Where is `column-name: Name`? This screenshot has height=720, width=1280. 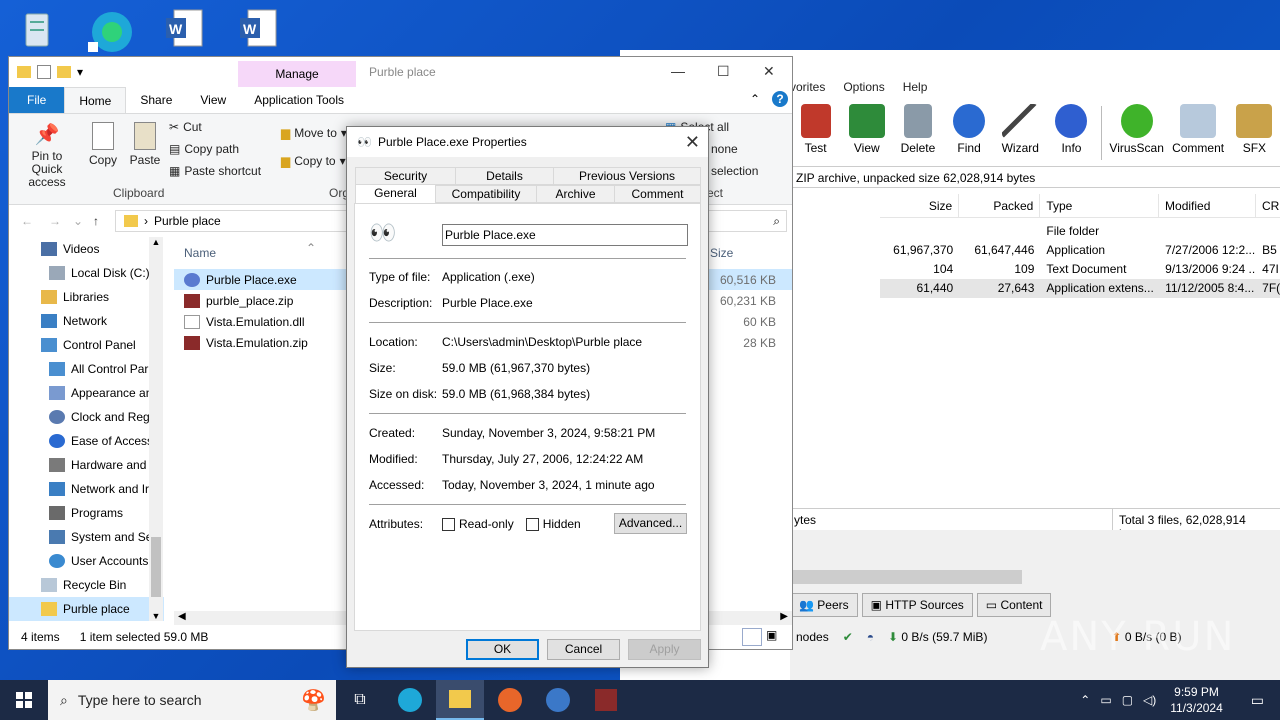
column-name: Name is located at coordinates (200, 253).